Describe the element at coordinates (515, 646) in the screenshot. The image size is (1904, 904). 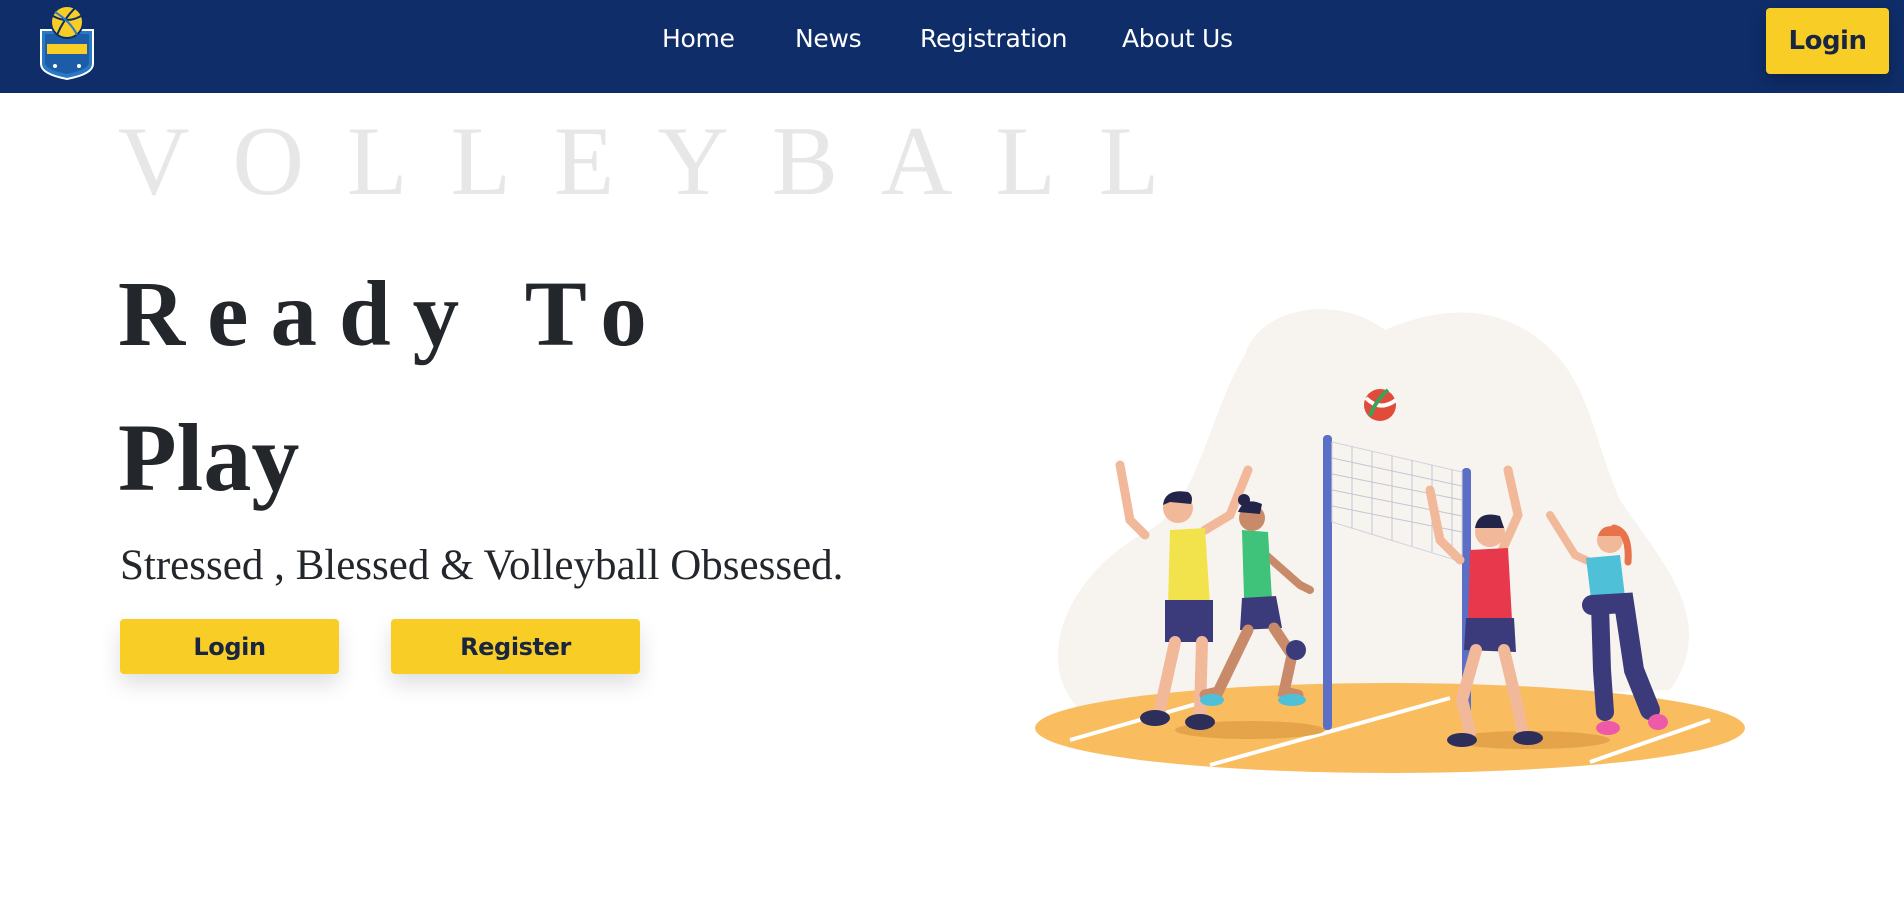
I see `hero-register-button: Register` at that location.